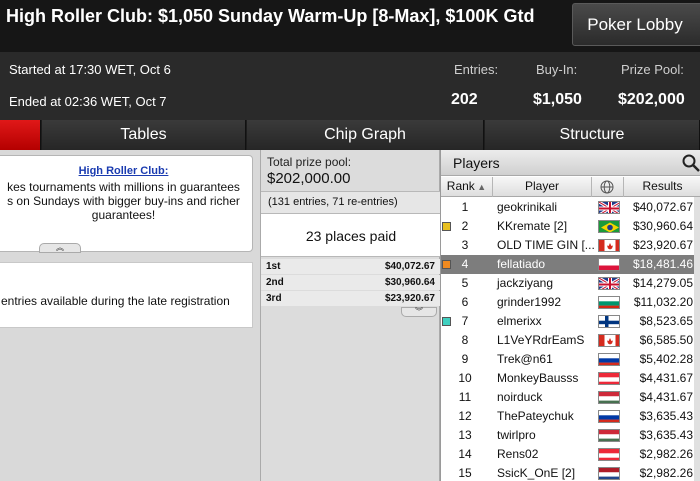  Describe the element at coordinates (365, 135) in the screenshot. I see `tab-chip-graph: Chip Graph` at that location.